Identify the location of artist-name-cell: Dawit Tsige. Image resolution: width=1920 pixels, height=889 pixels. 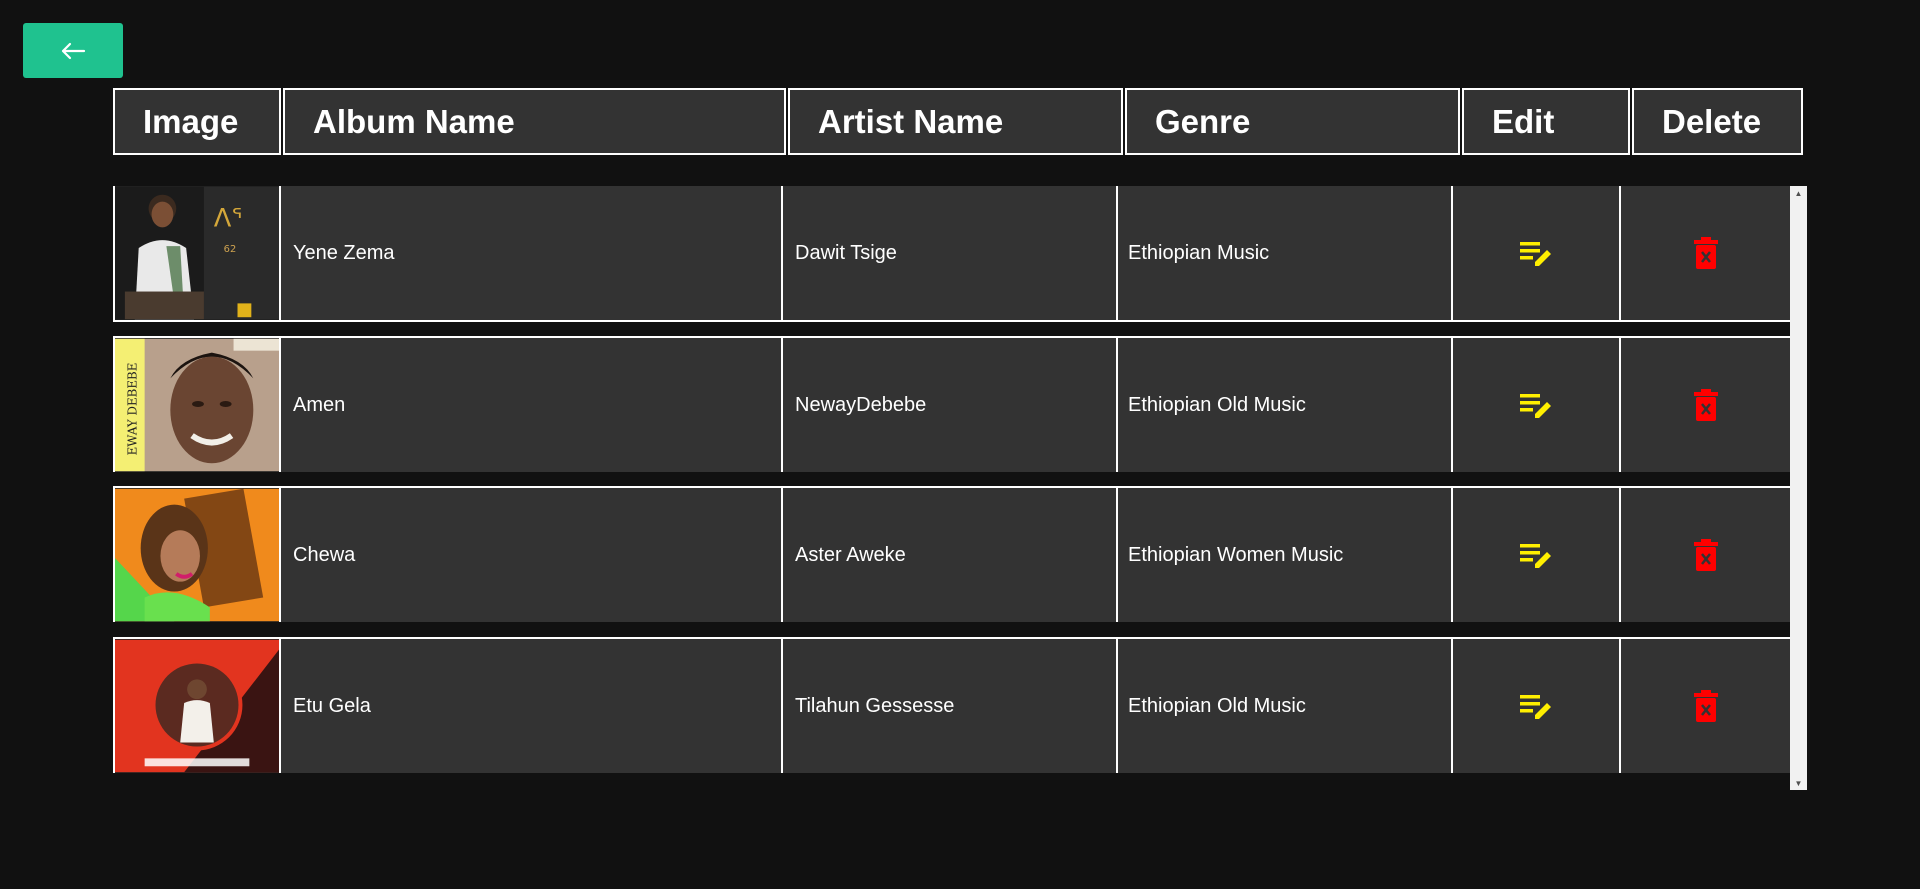
(950, 253).